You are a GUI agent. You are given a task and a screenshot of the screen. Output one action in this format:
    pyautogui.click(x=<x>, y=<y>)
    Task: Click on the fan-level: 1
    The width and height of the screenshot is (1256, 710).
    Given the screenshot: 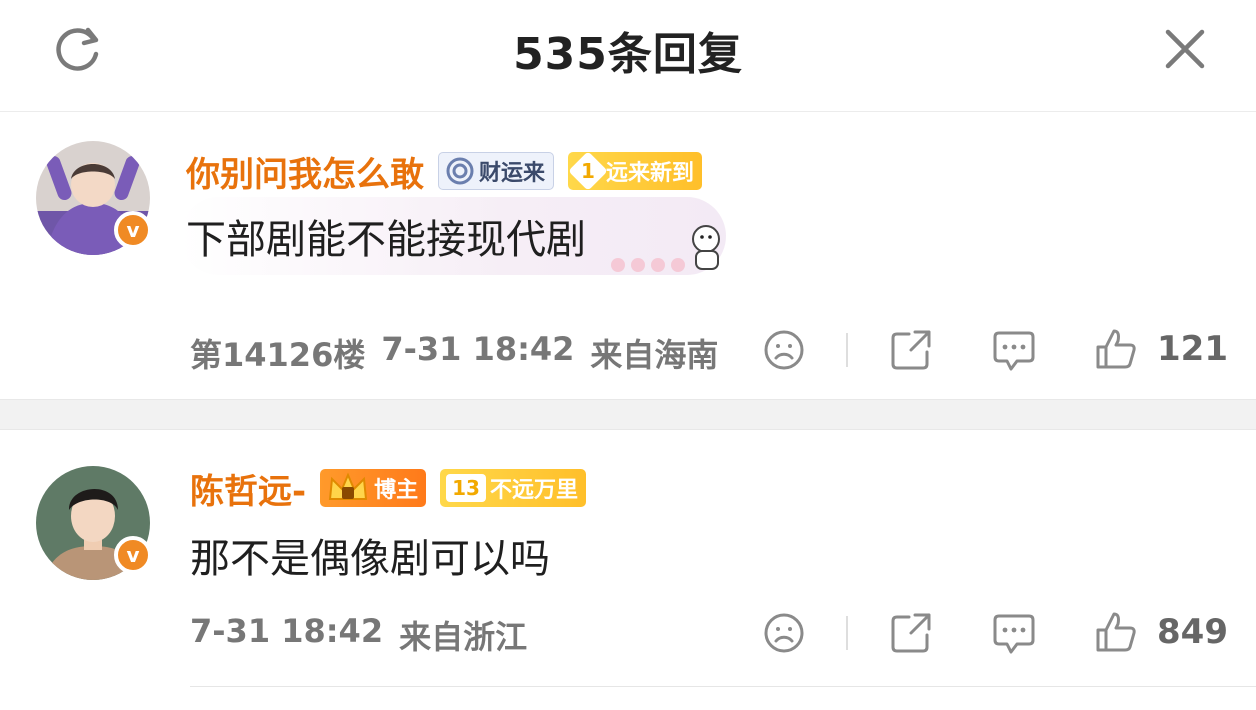 What is the action you would take?
    pyautogui.click(x=588, y=170)
    